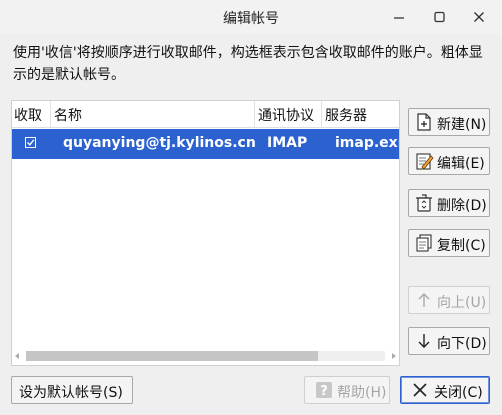 This screenshot has width=502, height=415. I want to click on copy-icon, so click(424, 243).